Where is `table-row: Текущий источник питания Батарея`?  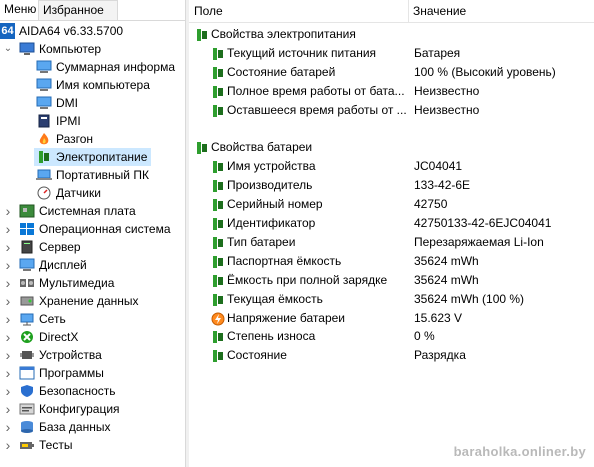
table-row: Текущий источник питания Батарея is located at coordinates (391, 53).